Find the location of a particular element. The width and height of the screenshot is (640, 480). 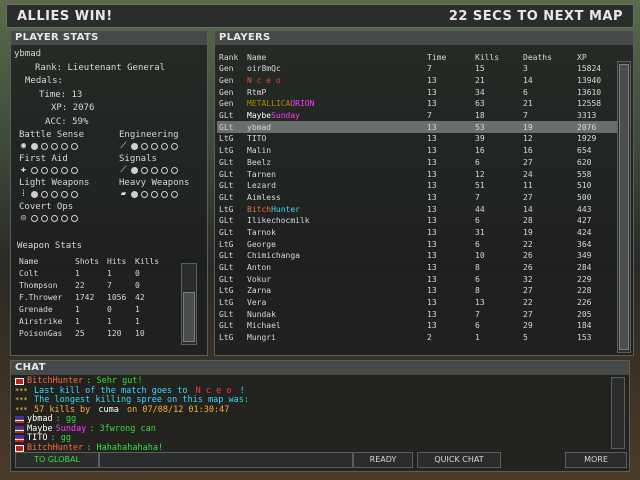

skill-covert-ops-medals: ◎ is located at coordinates (48, 218).